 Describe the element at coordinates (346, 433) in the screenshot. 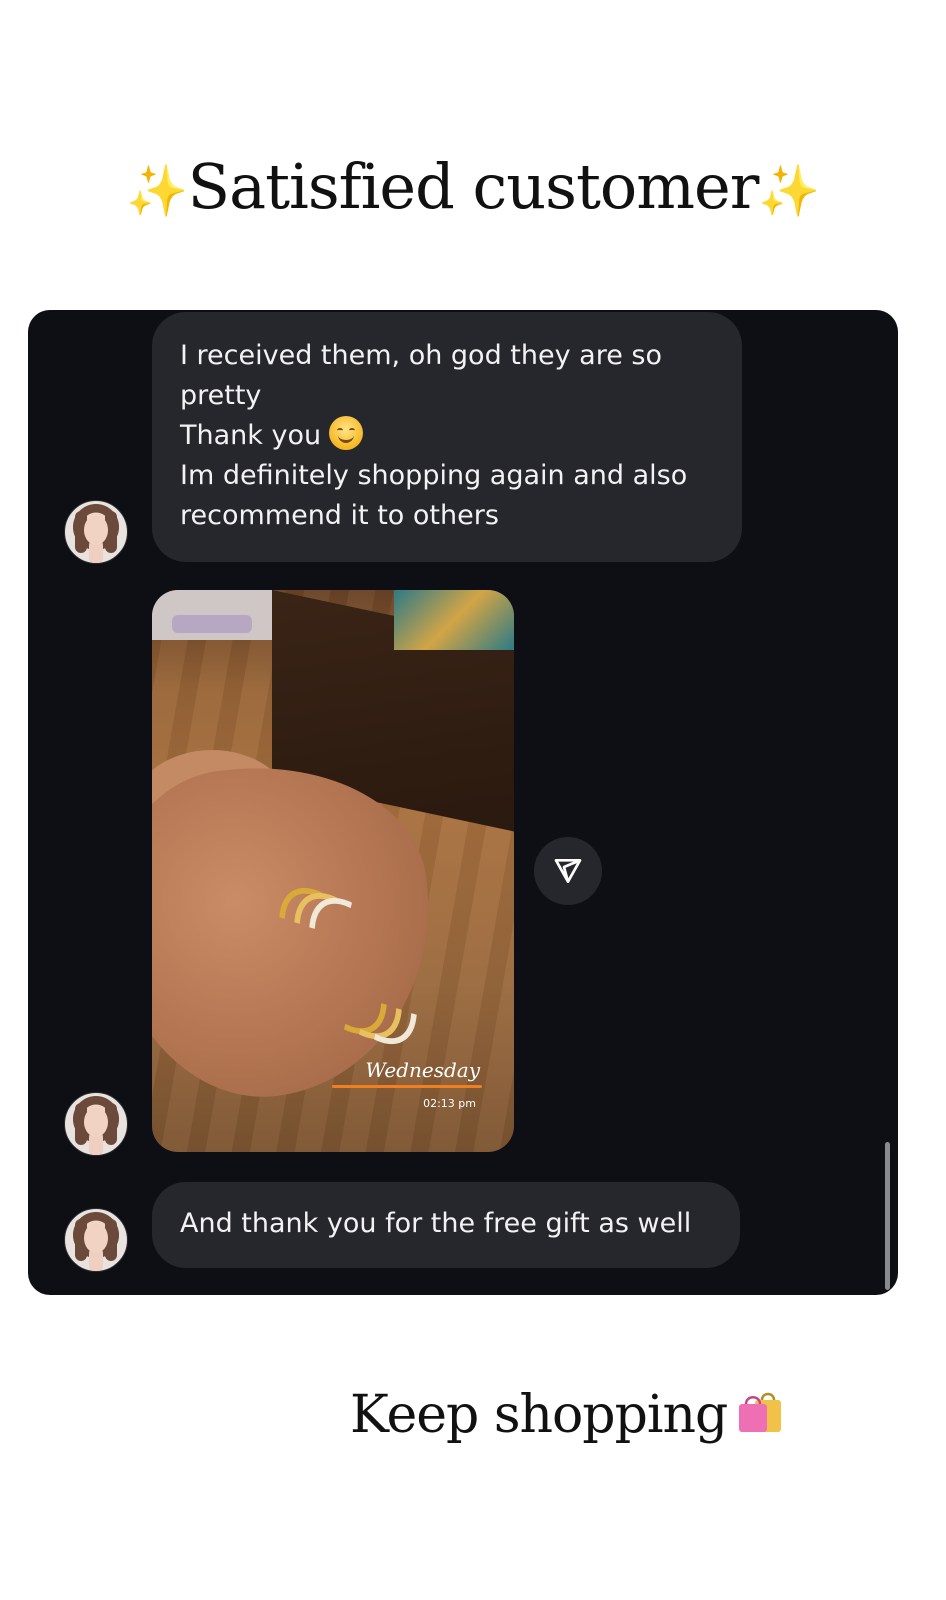

I see `smiling-face-icon` at that location.